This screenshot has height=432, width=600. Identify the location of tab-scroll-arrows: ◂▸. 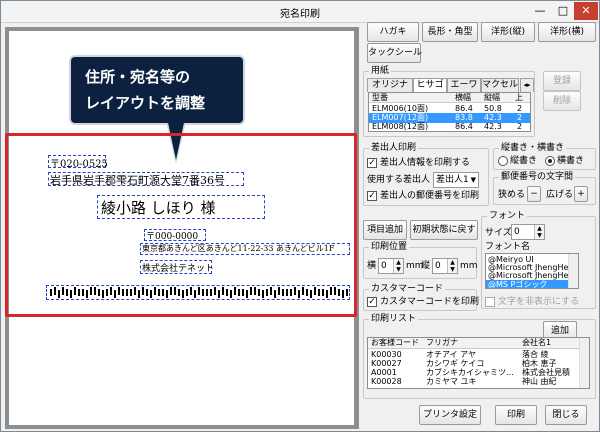
(527, 85).